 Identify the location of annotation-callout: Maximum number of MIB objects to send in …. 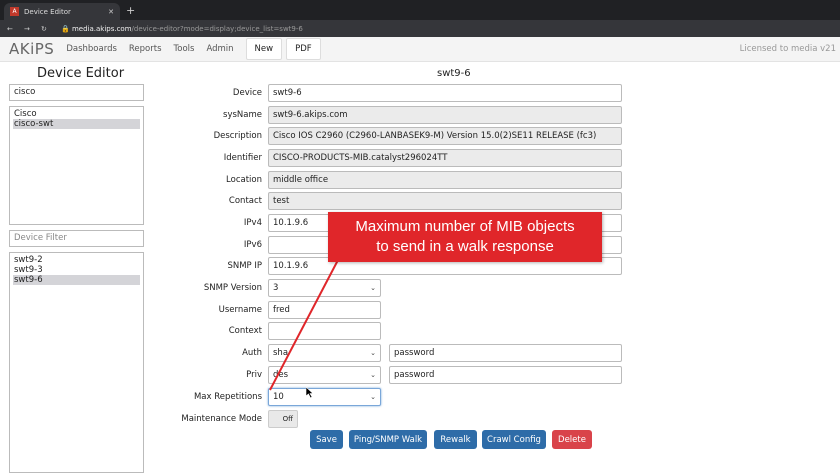
(465, 237).